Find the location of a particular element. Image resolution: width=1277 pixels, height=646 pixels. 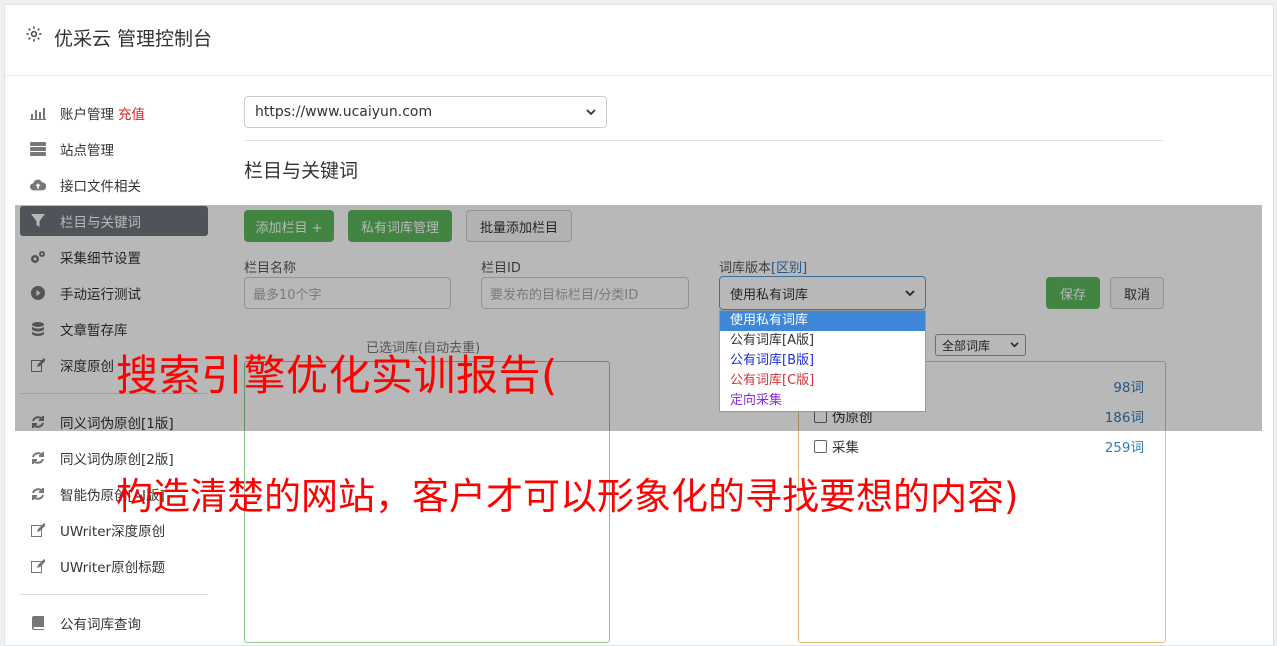

sidebar-item-public-lib-query: 公有词库查询 is located at coordinates (114, 623).